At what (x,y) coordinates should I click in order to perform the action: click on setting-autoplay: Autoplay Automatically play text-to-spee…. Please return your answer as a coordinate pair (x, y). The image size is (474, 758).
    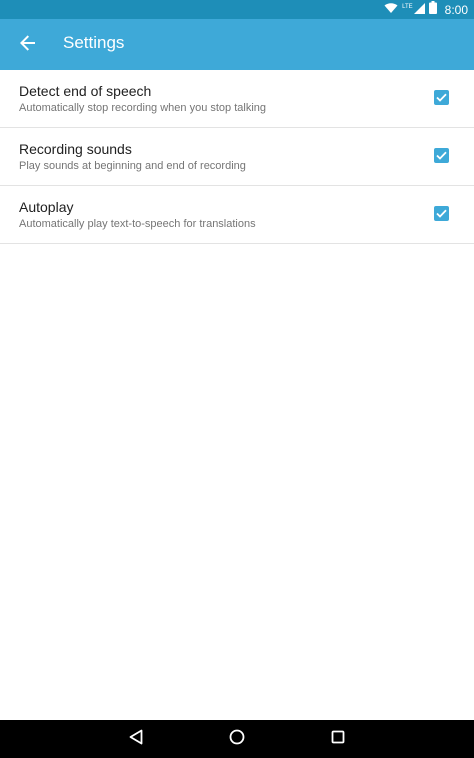
    Looking at the image, I should click on (237, 215).